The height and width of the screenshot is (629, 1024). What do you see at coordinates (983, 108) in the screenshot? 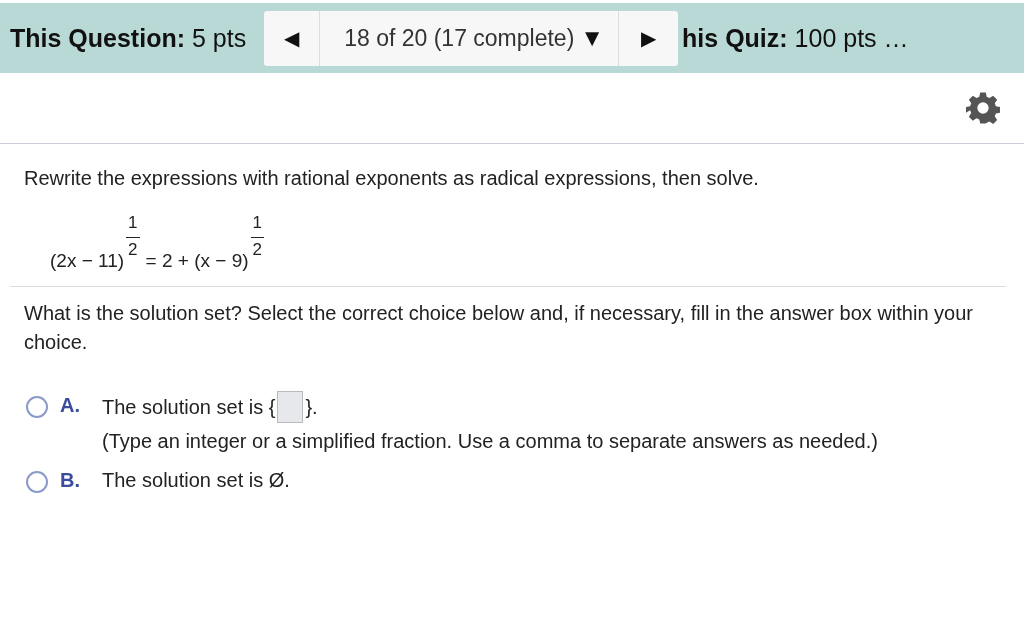
I see `settings-icon` at bounding box center [983, 108].